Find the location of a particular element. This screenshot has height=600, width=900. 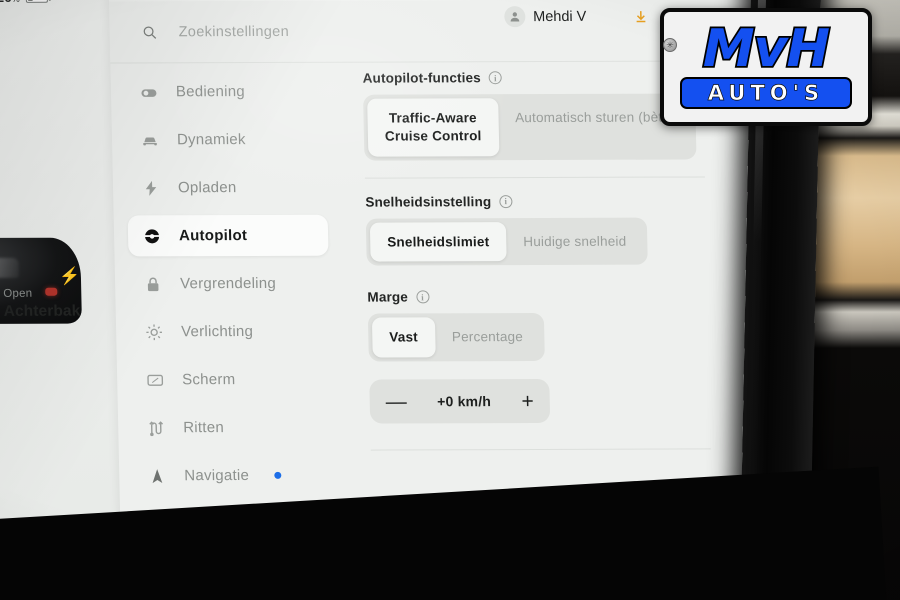

dealer-watermark: ✳ MvH AUTO'S is located at coordinates (766, 67).